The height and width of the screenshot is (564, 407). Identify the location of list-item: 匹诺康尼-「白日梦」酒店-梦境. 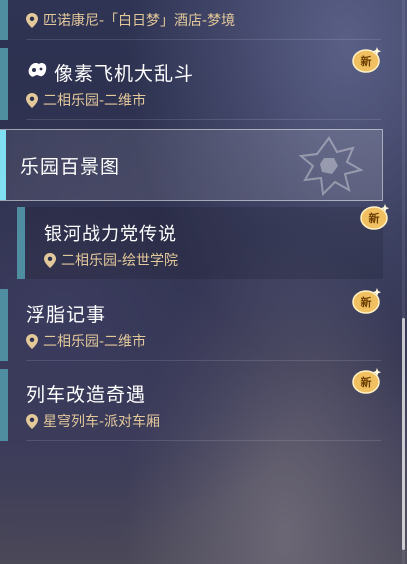
(190, 20).